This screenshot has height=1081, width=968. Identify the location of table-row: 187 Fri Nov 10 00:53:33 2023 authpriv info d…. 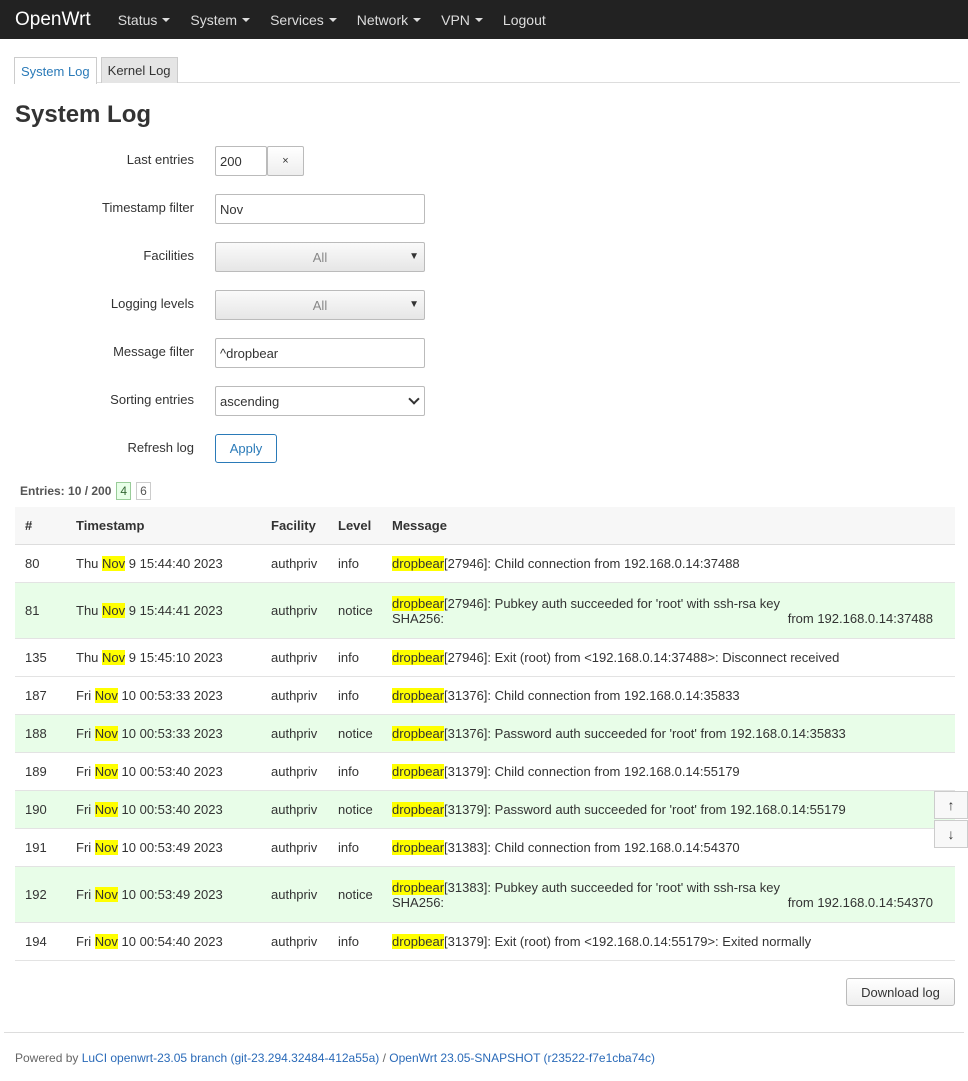
(485, 696).